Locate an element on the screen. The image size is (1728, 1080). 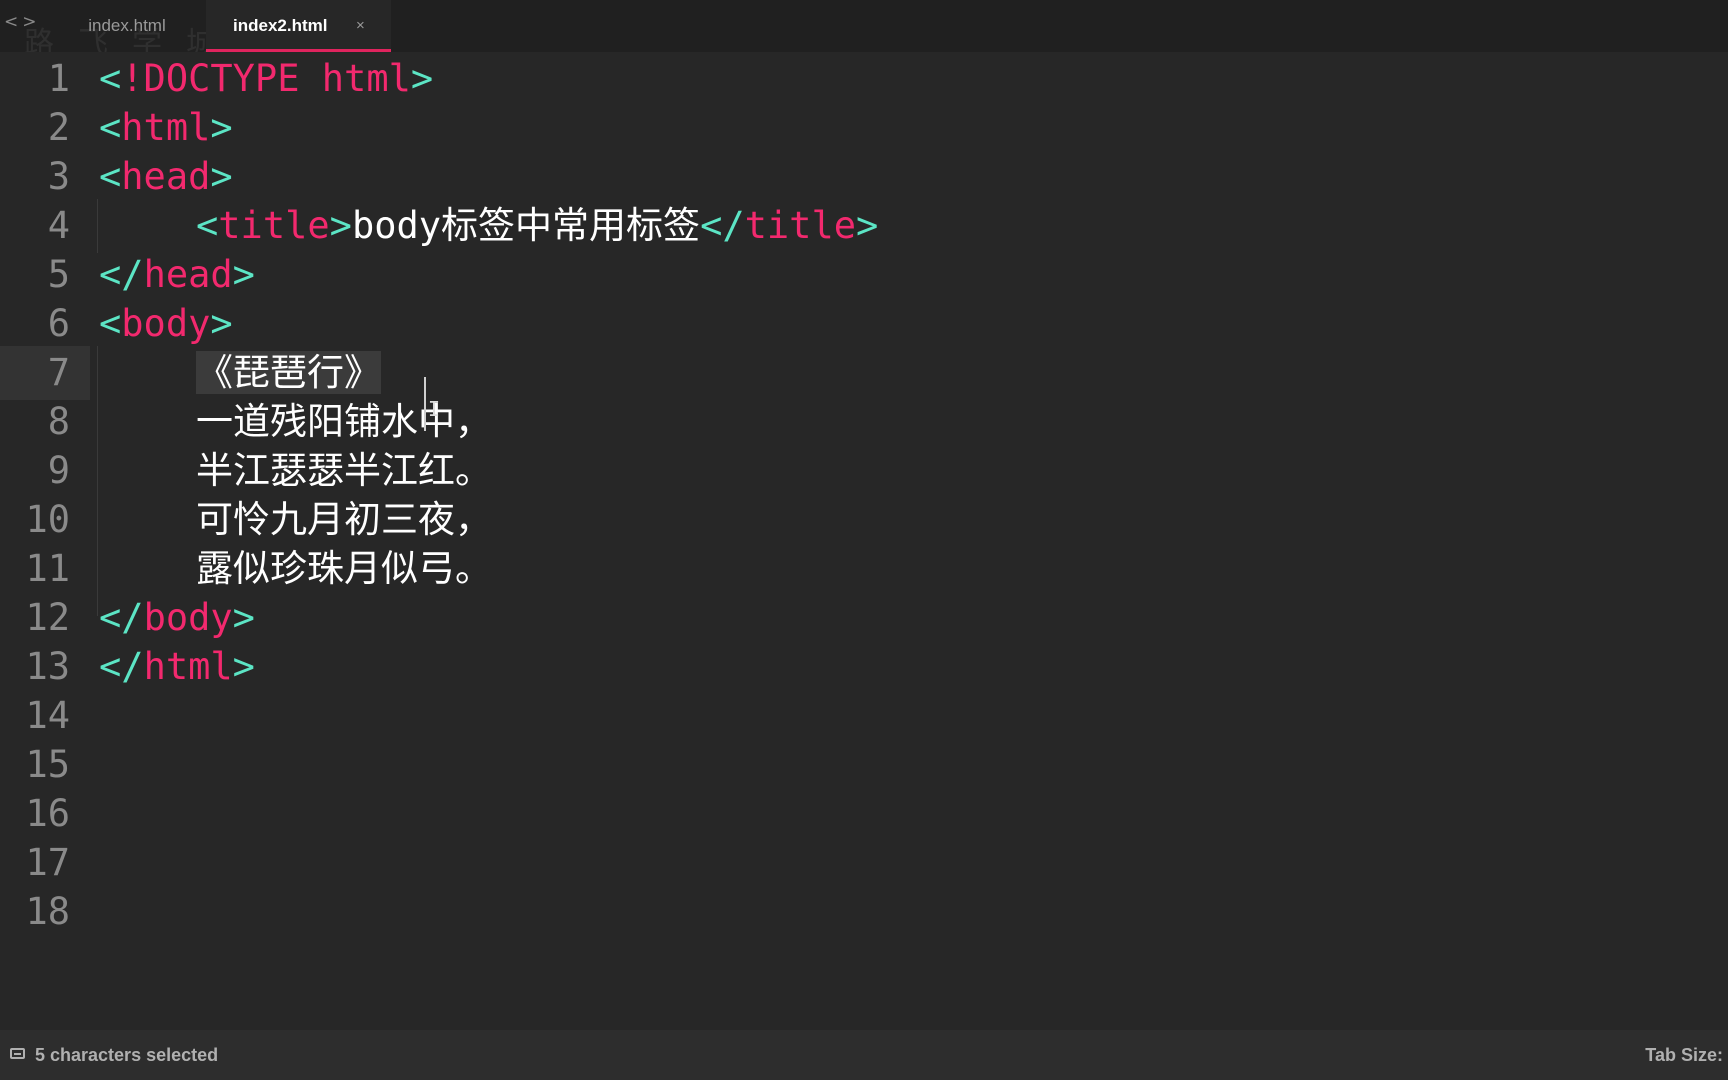
line-number: 12 is located at coordinates (47, 617).